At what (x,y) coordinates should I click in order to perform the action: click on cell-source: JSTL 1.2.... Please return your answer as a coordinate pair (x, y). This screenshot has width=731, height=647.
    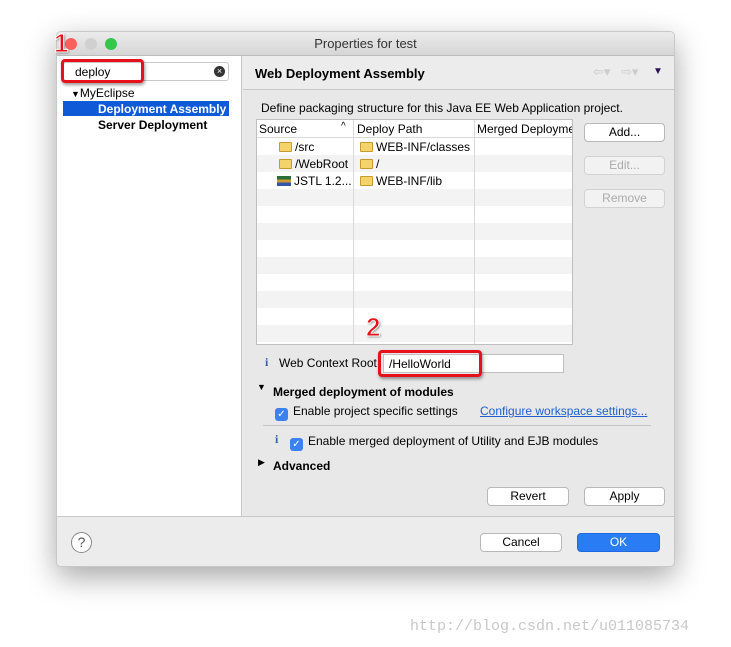
    Looking at the image, I should click on (323, 181).